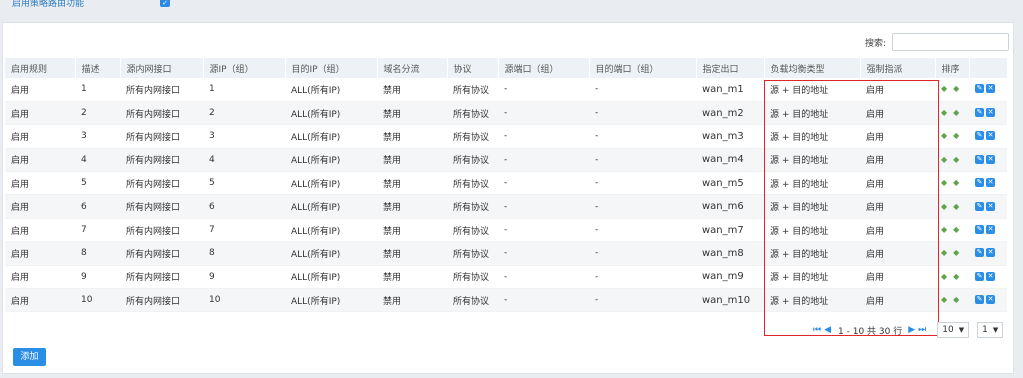  I want to click on header-src-port: 源端口（组）, so click(544, 68).